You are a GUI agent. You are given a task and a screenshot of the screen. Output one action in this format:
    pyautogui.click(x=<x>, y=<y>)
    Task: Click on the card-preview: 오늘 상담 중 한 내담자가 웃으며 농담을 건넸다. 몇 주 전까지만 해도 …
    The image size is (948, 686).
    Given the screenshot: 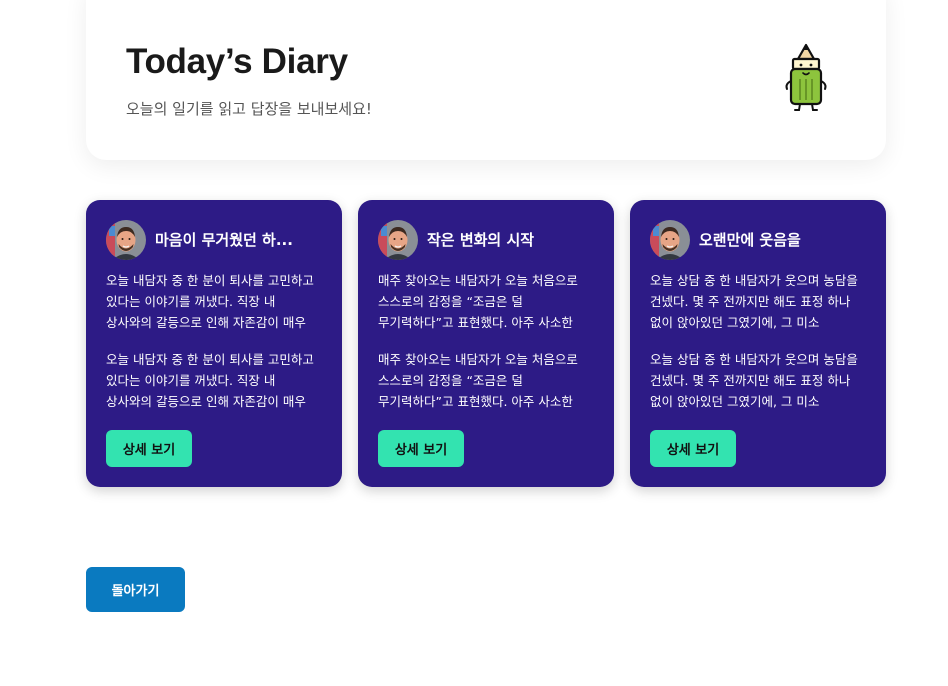 What is the action you would take?
    pyautogui.click(x=759, y=349)
    